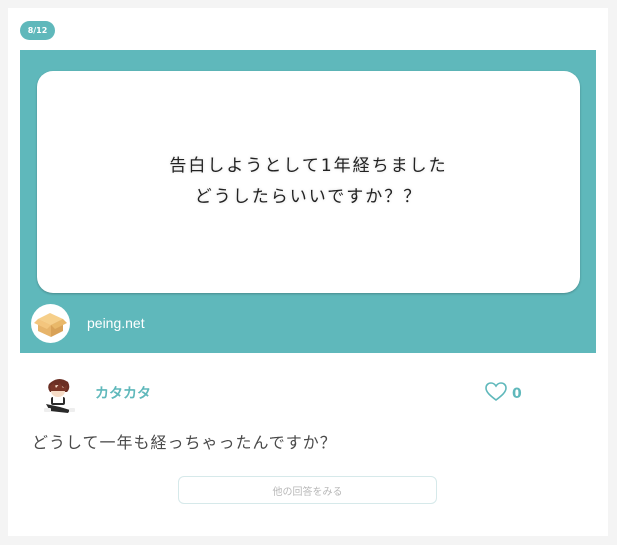  Describe the element at coordinates (116, 323) in the screenshot. I see `site-label: peing.net` at that location.